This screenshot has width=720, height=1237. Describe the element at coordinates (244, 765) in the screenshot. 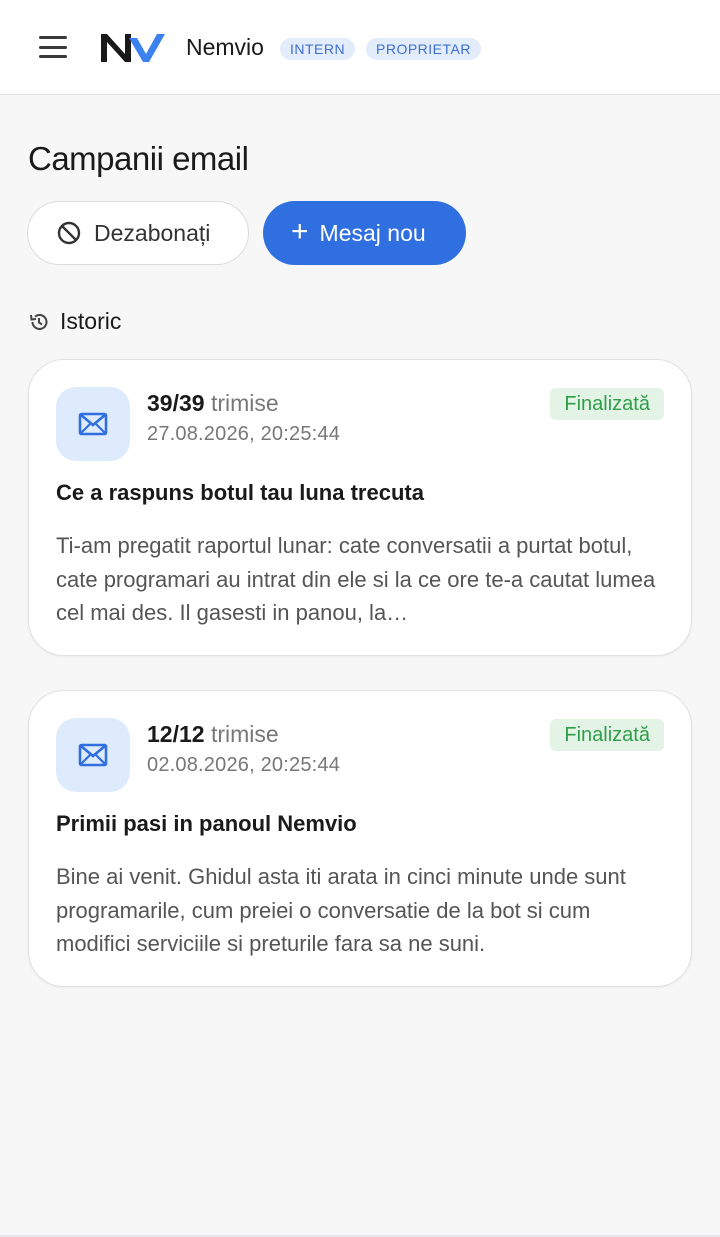

I see `campaign-date: 02.08.2026, 20:25:44` at that location.